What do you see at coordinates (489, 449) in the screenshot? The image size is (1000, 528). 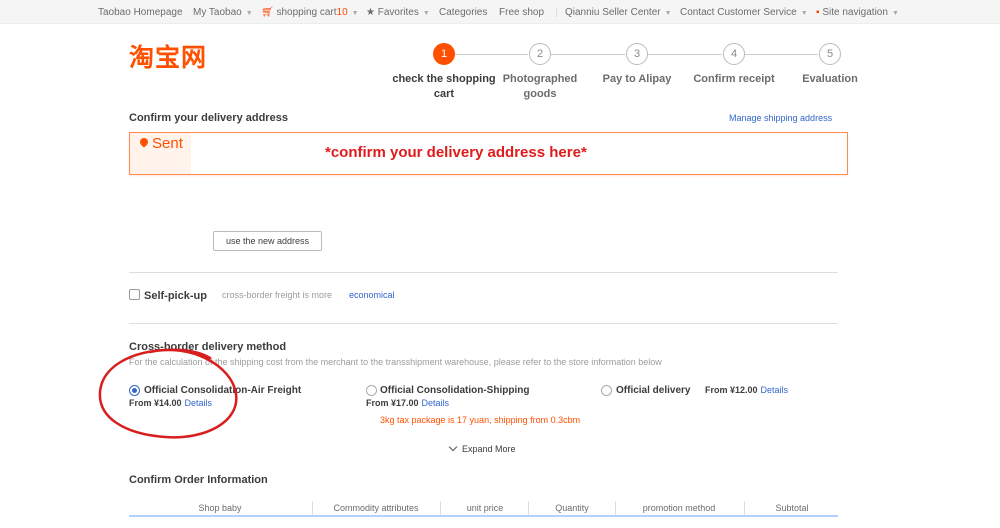 I see `expand-more-label: Expand More` at bounding box center [489, 449].